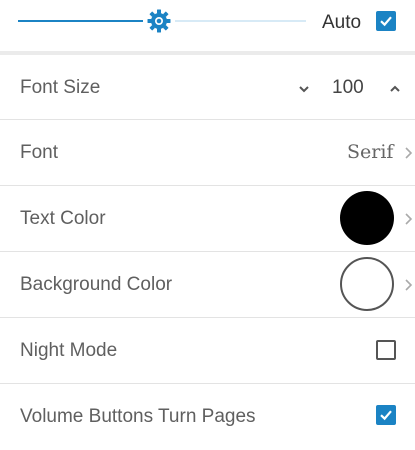 The width and height of the screenshot is (415, 450). I want to click on font-size-increase-button, so click(395, 89).